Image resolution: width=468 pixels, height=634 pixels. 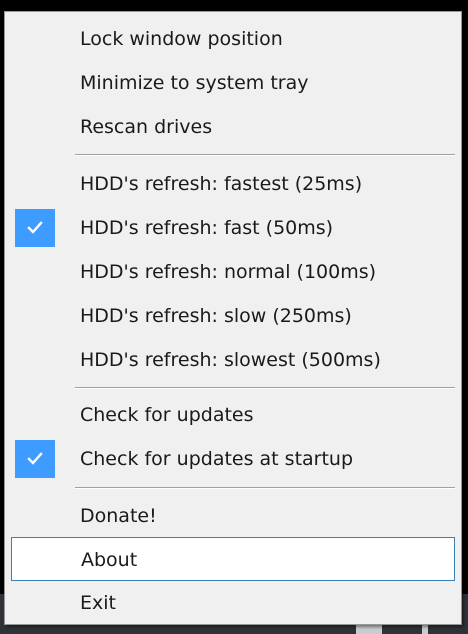 I want to click on menu-item-refresh-slow: HDD's refresh: slow (250ms), so click(x=233, y=316).